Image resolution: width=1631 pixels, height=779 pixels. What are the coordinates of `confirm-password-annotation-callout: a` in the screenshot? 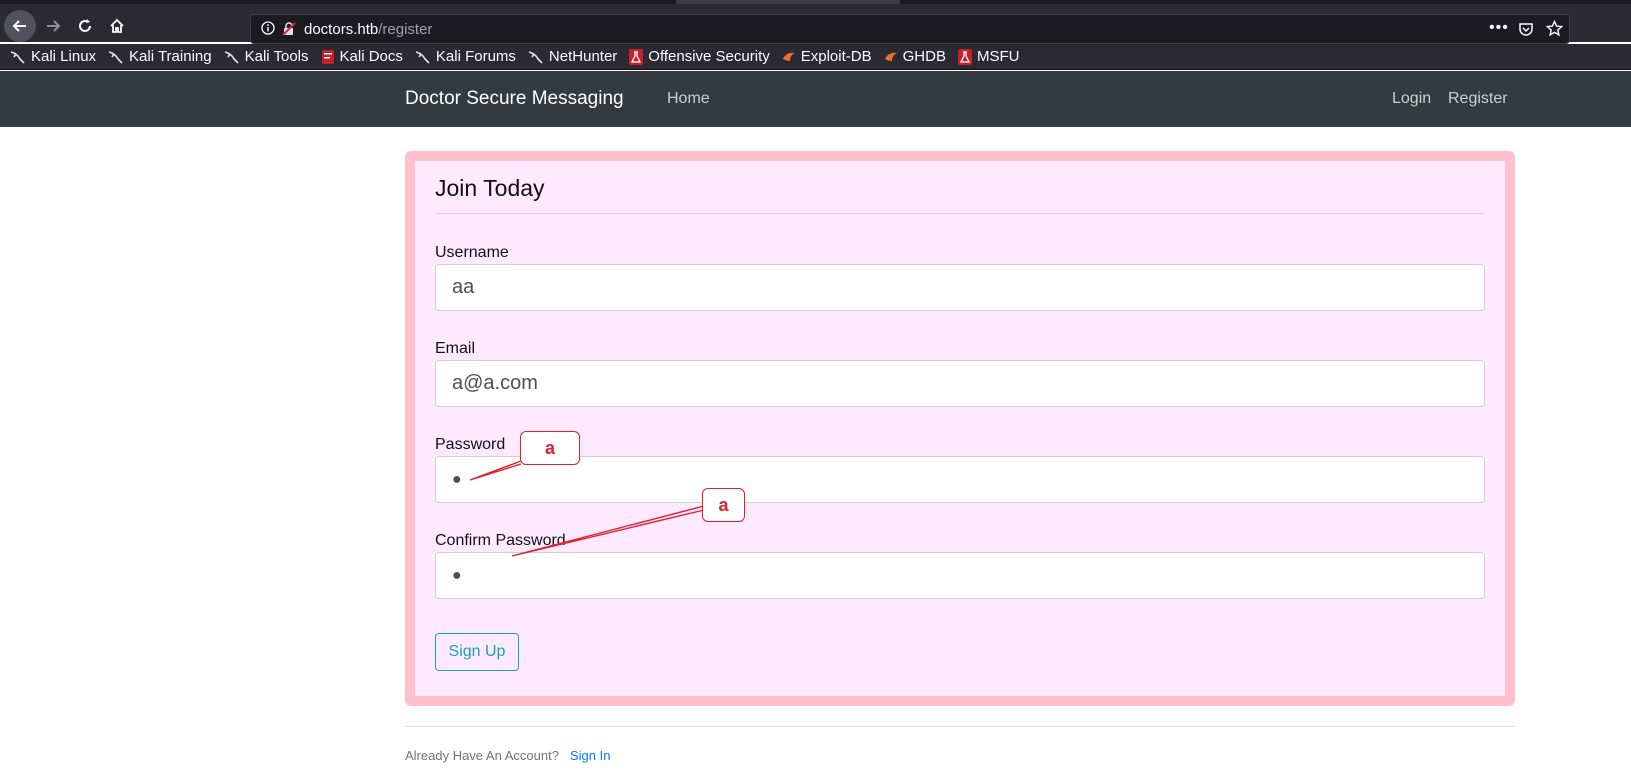 It's located at (723, 505).